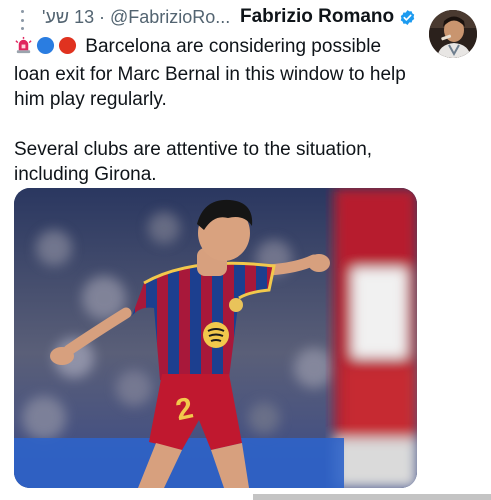 The image size is (491, 500). Describe the element at coordinates (67, 49) in the screenshot. I see `red-circle-icon` at that location.